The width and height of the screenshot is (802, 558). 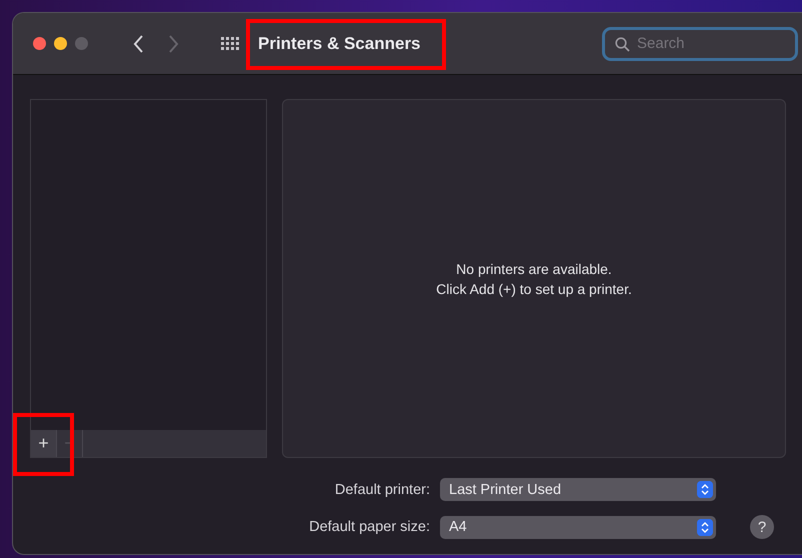 I want to click on minimize-icon, so click(x=60, y=43).